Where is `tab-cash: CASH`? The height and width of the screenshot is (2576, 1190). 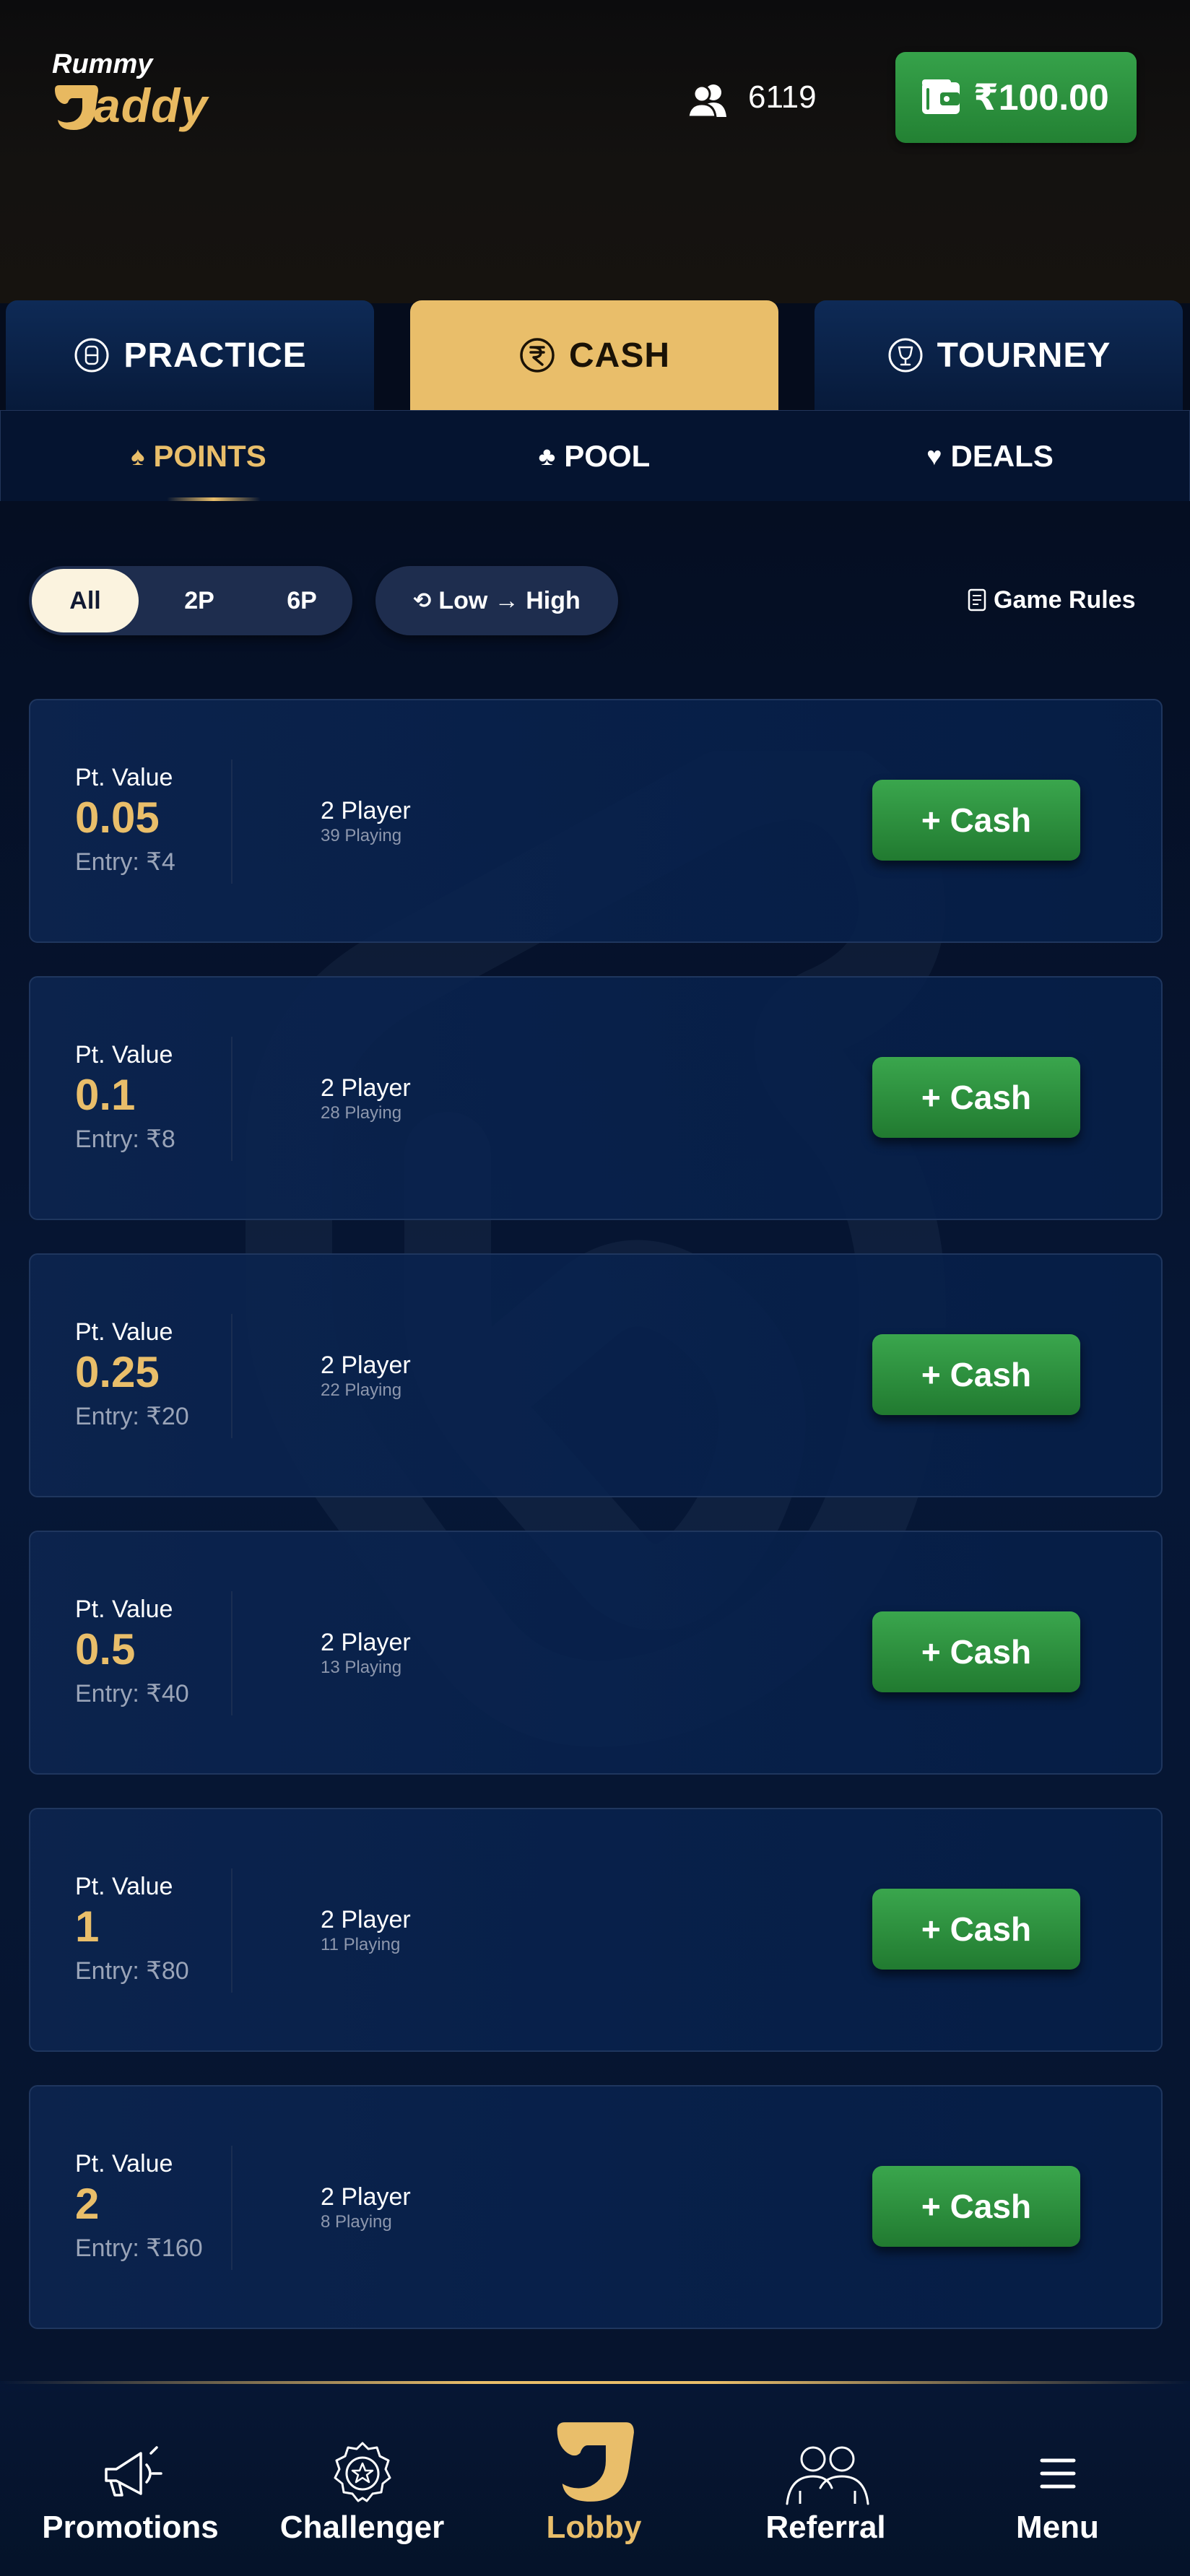 tab-cash: CASH is located at coordinates (594, 355).